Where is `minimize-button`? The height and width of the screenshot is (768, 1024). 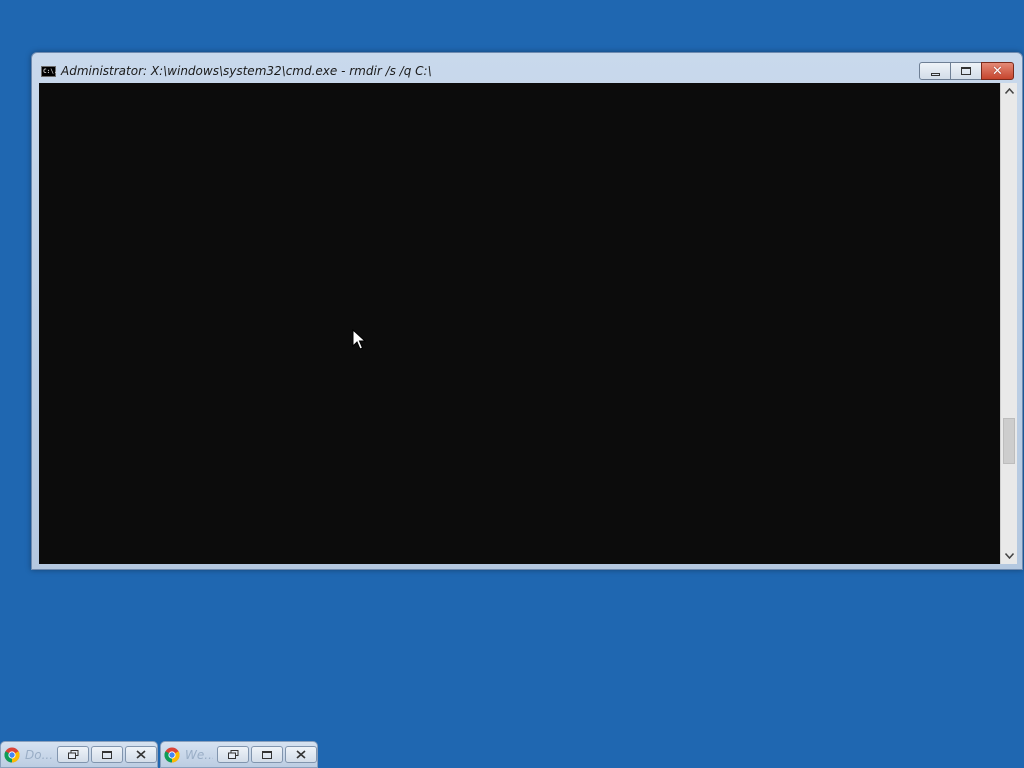 minimize-button is located at coordinates (935, 71).